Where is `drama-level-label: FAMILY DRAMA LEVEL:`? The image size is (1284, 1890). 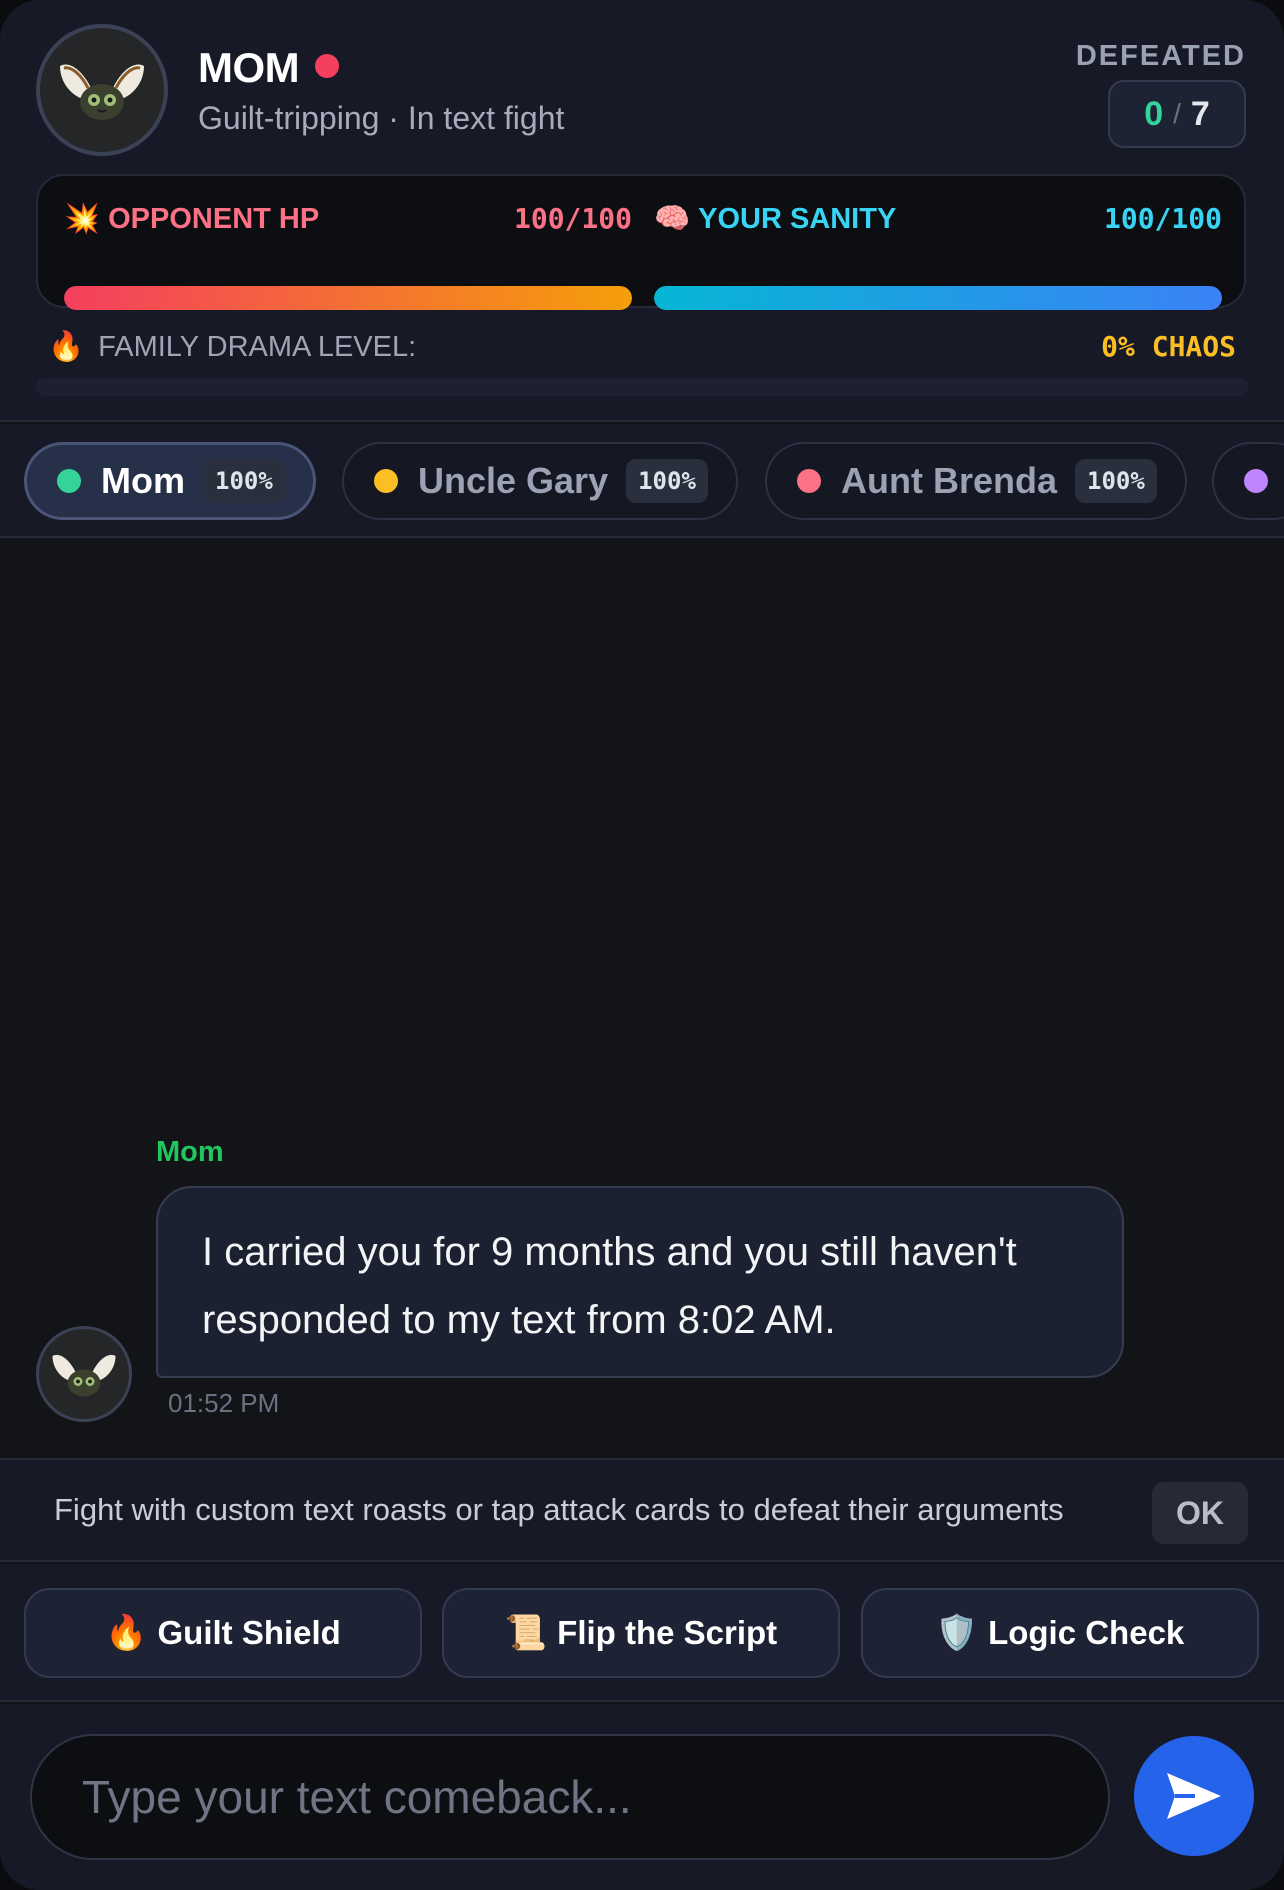 drama-level-label: FAMILY DRAMA LEVEL: is located at coordinates (257, 346).